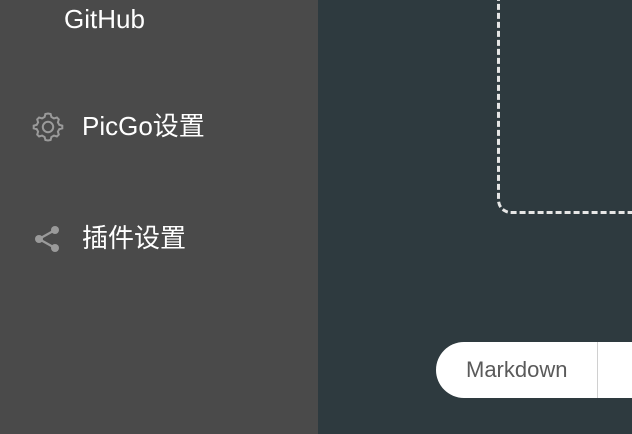  I want to click on sidebar-item-plugin-settings: 插件设置, so click(159, 238).